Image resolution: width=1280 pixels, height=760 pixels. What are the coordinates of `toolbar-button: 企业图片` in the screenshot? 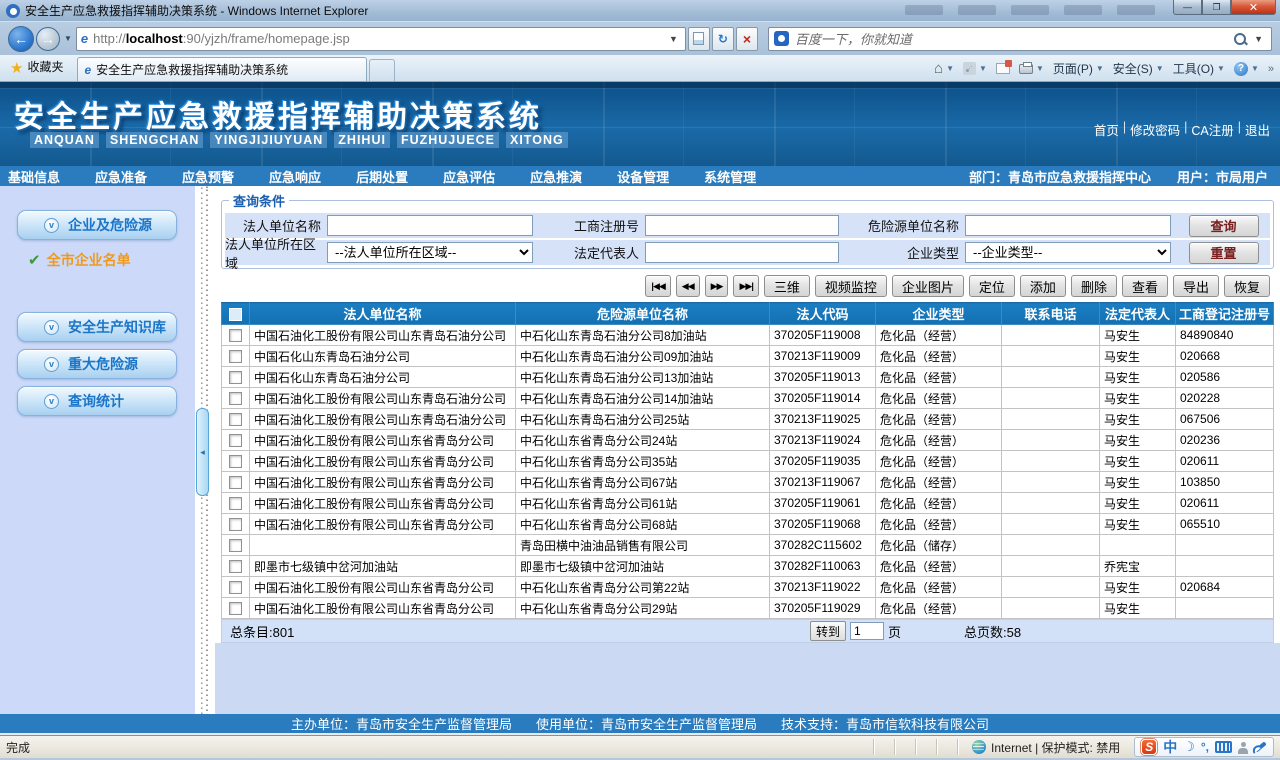 It's located at (927, 286).